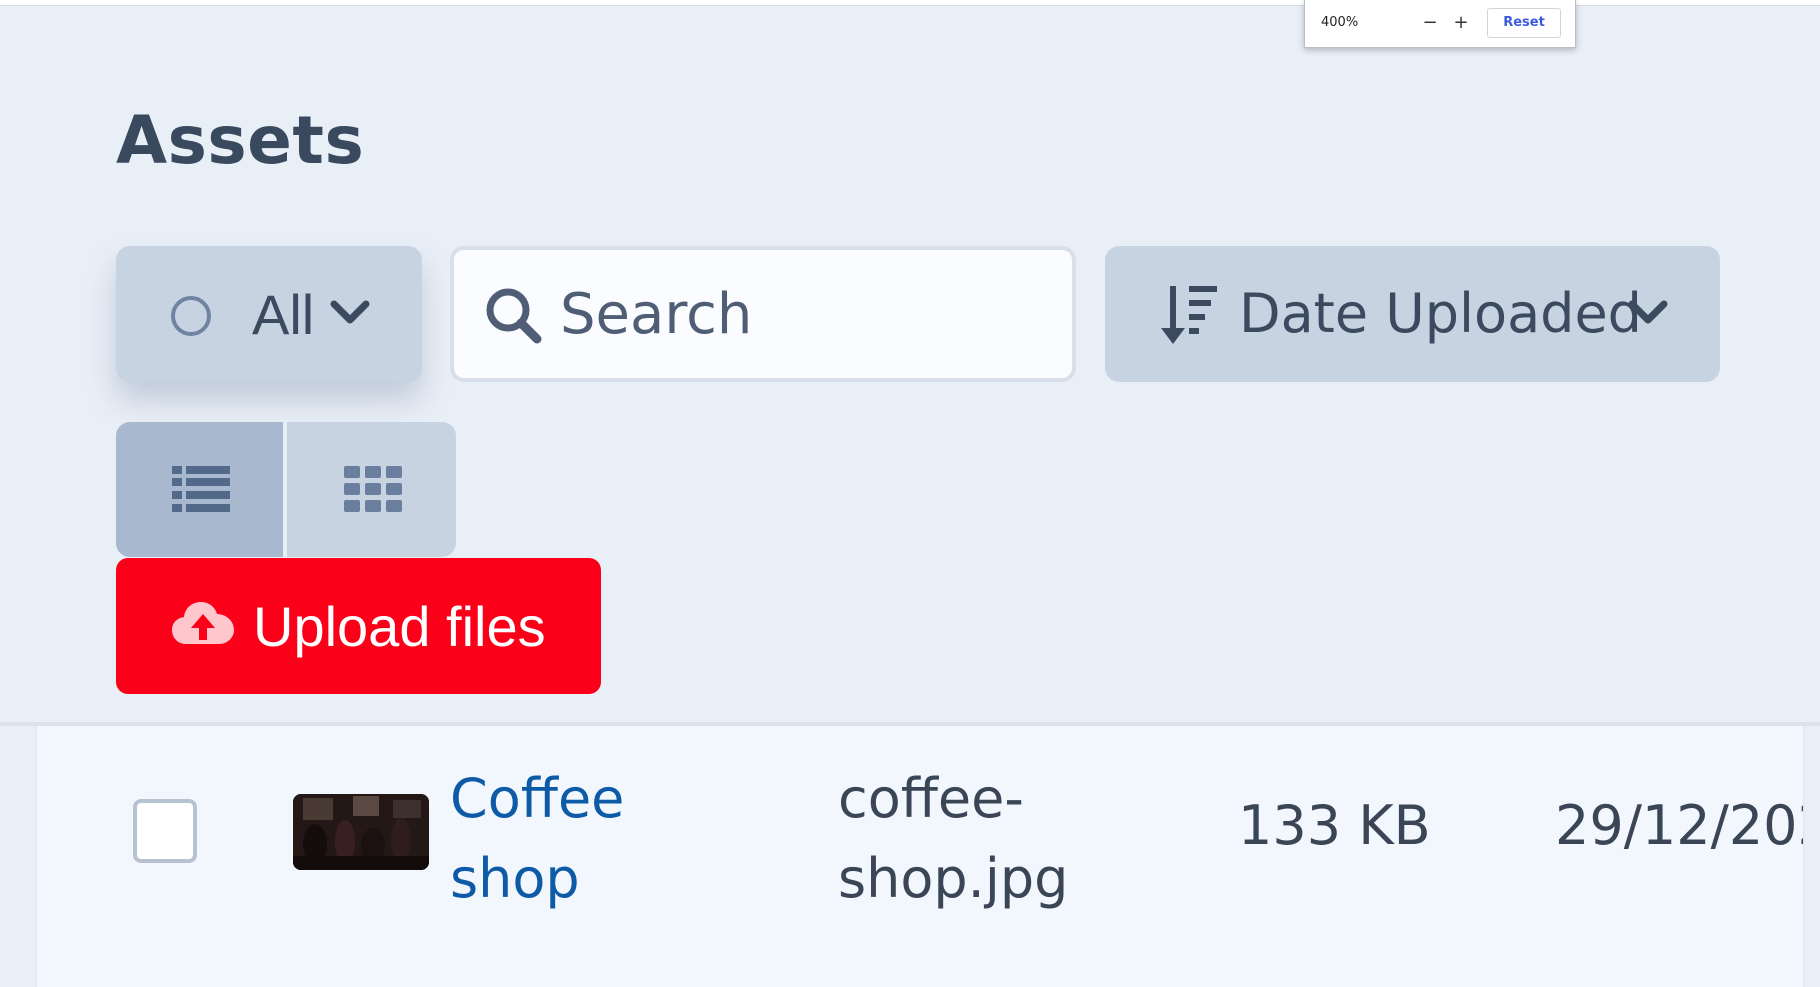 This screenshot has height=987, width=1820. I want to click on asset-size: 133 KB, so click(1334, 825).